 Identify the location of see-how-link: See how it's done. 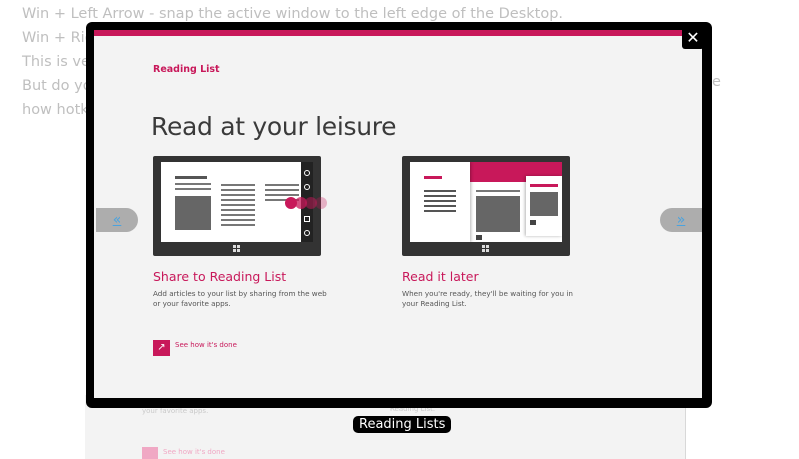
(206, 345).